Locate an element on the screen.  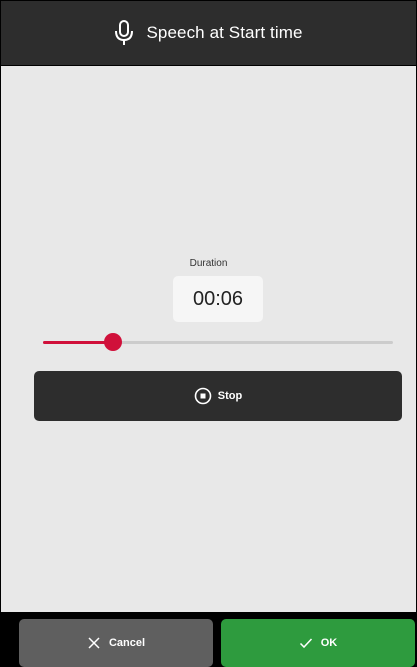
ok-button-label: OK is located at coordinates (329, 643).